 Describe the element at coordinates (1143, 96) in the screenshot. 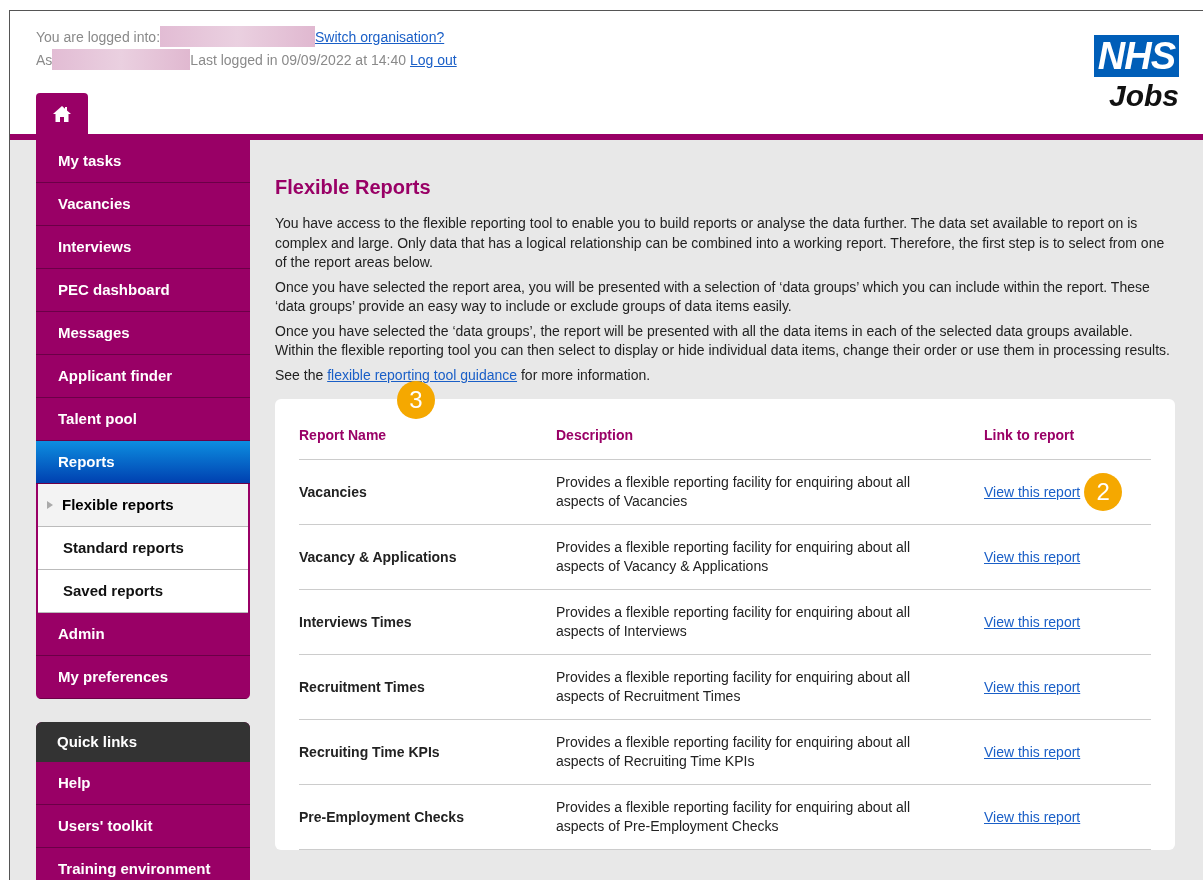

I see `logo-subtitle: Jobs` at that location.